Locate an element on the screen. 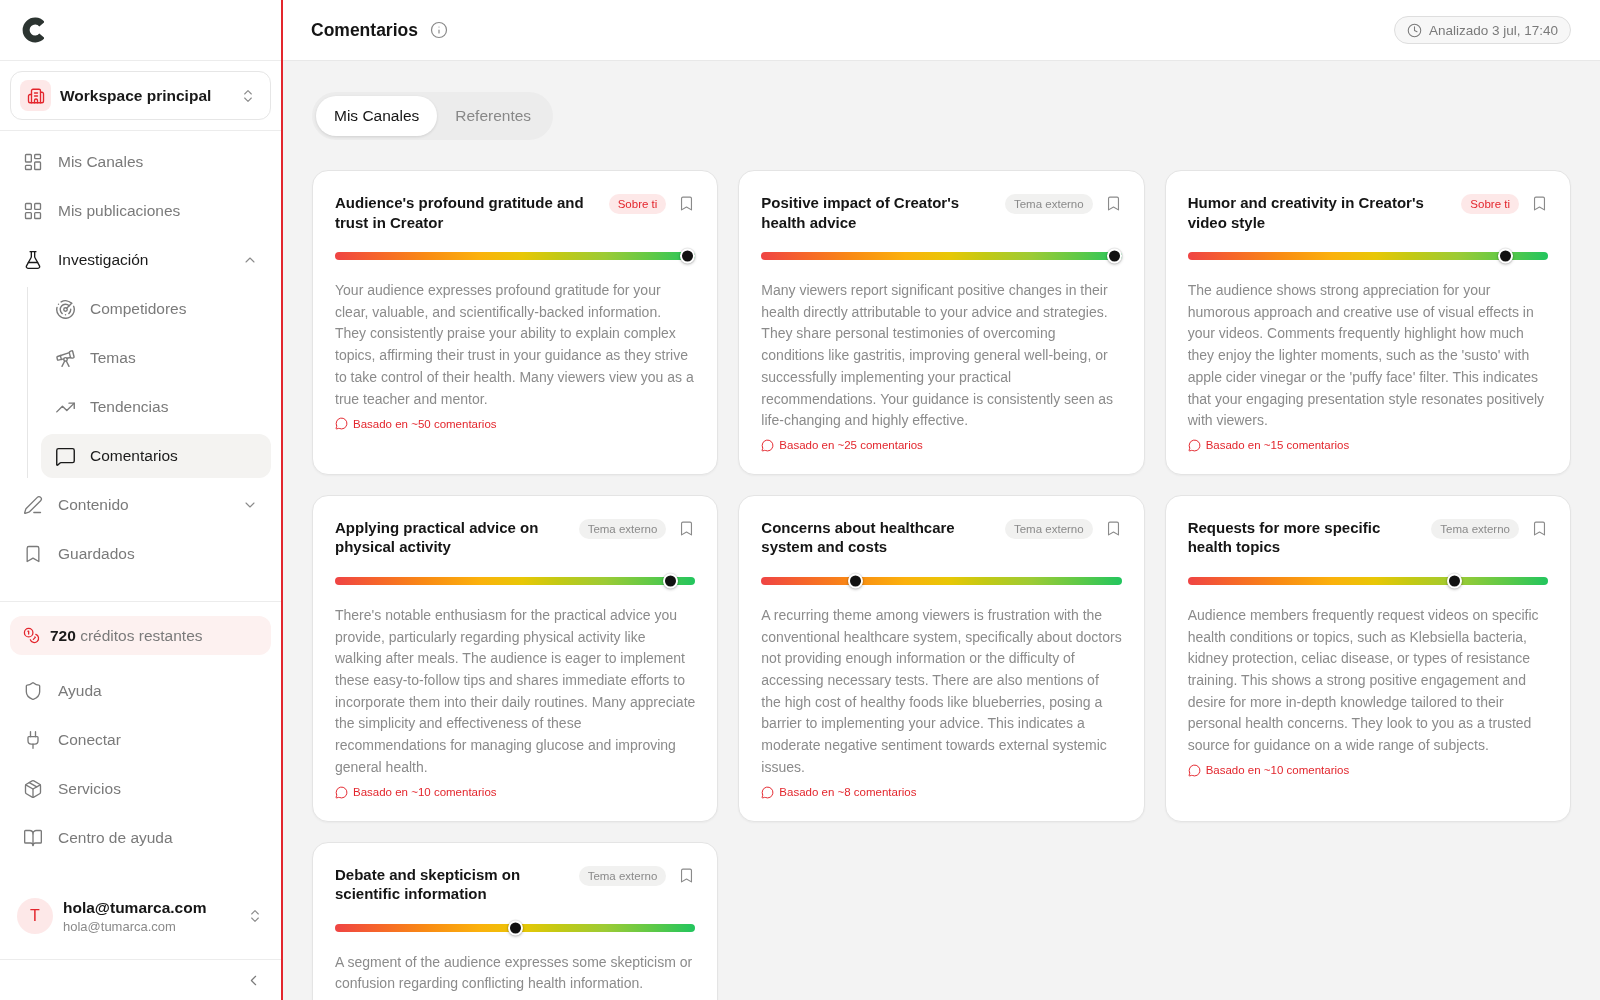 The width and height of the screenshot is (1600, 1000). radar-icon is located at coordinates (65, 309).